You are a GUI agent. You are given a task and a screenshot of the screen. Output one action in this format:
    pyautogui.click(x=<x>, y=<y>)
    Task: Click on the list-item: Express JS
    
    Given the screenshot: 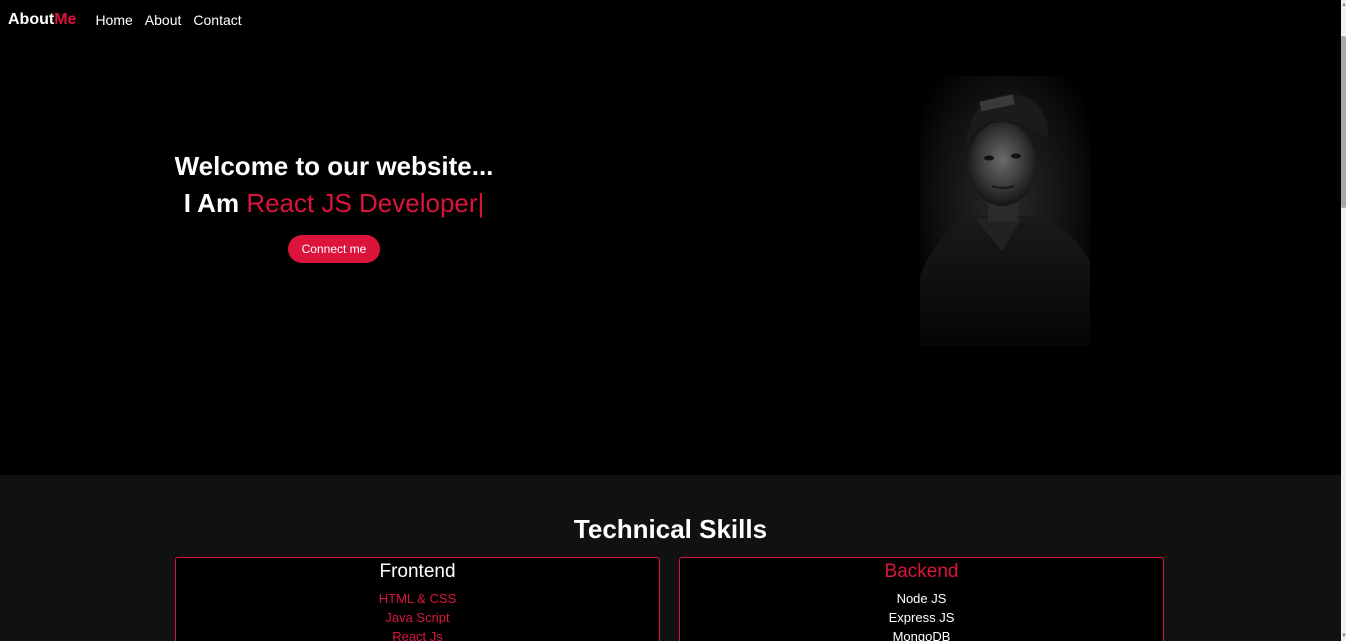 What is the action you would take?
    pyautogui.click(x=921, y=617)
    